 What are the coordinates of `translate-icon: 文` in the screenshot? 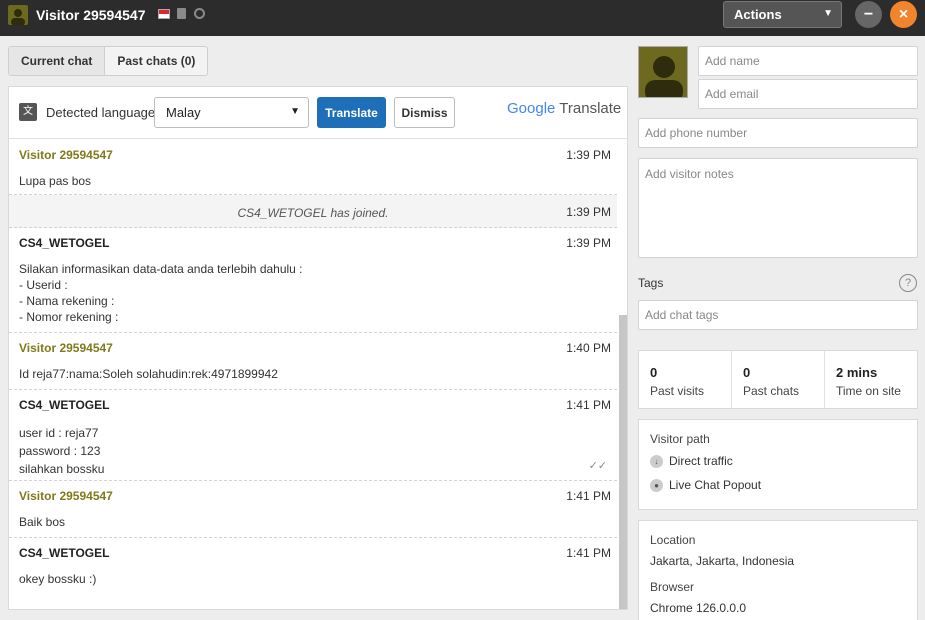 It's located at (28, 112).